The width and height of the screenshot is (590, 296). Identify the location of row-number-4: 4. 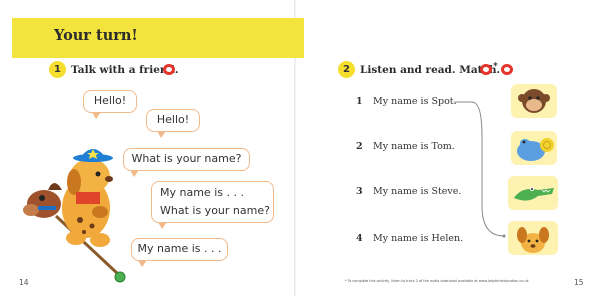
(359, 238).